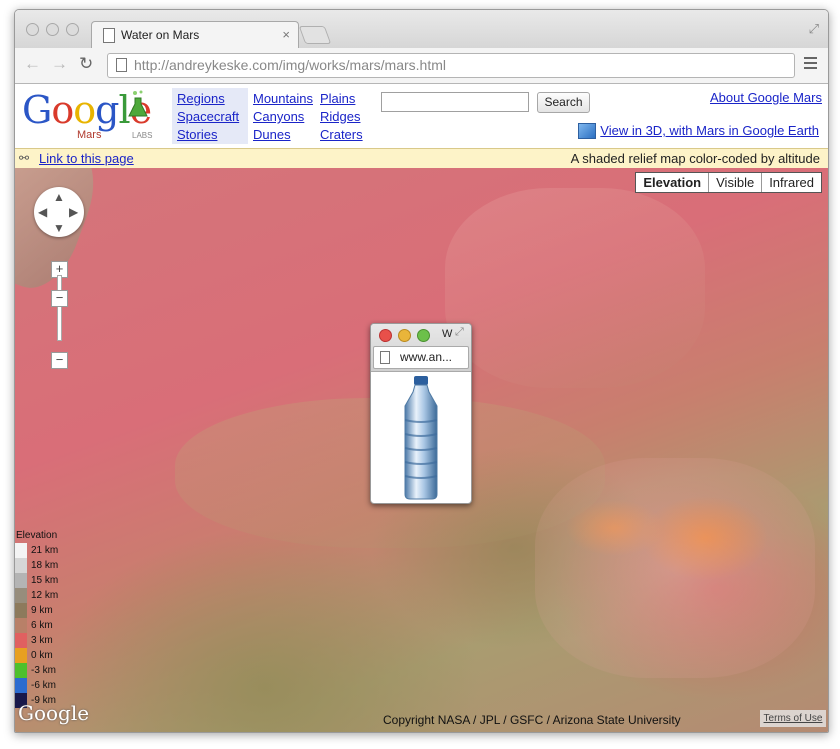 This screenshot has width=840, height=749. I want to click on legend-label: 9 km, so click(42, 610).